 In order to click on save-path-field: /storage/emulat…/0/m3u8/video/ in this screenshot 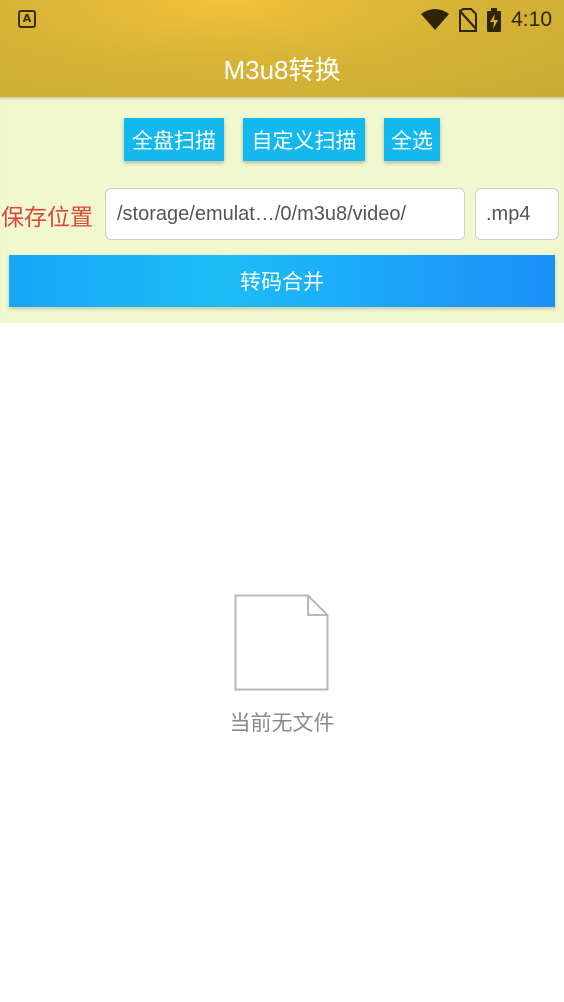, I will do `click(285, 214)`.